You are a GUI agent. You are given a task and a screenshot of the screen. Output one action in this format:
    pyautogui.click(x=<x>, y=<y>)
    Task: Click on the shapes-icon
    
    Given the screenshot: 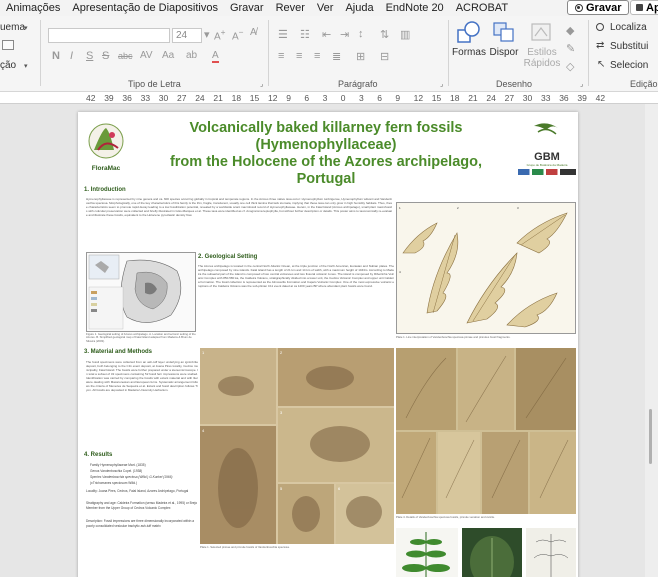 What is the action you would take?
    pyautogui.click(x=468, y=32)
    